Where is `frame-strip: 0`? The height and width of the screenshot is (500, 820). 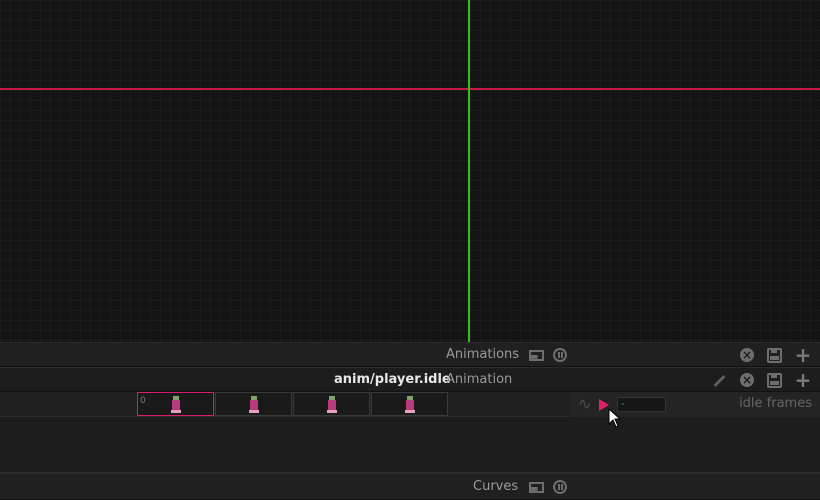 frame-strip: 0 is located at coordinates (293, 405).